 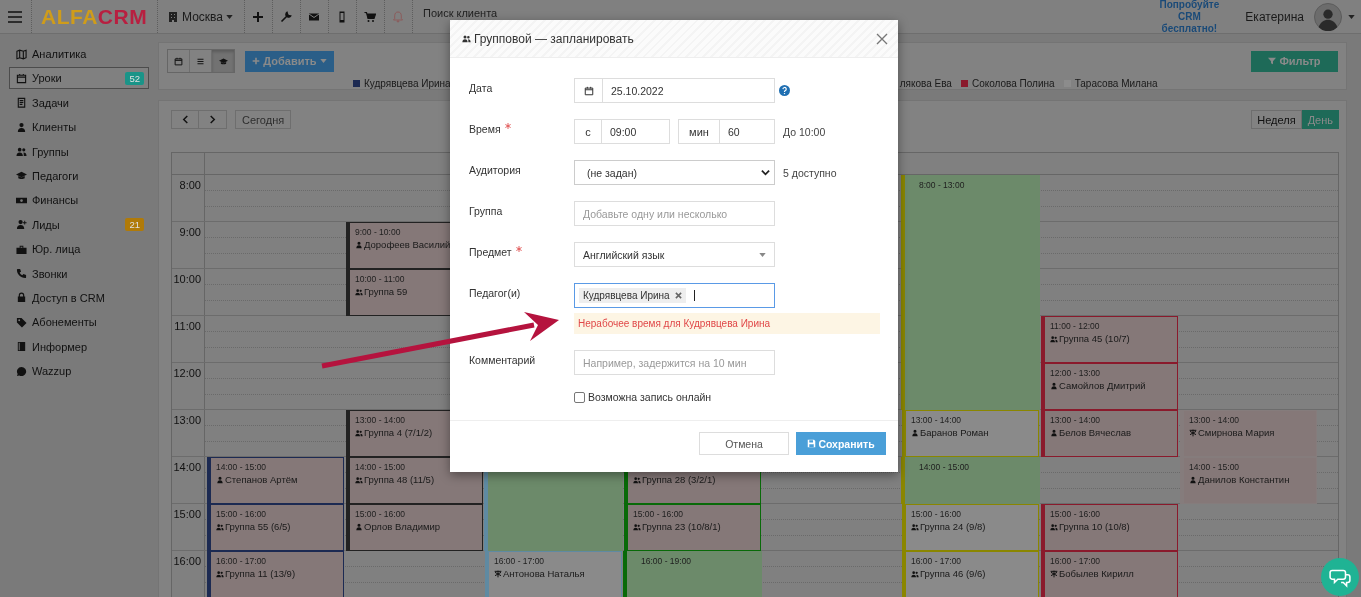 What do you see at coordinates (650, 397) in the screenshot?
I see `checkbox-label: Возможна запись онлайн` at bounding box center [650, 397].